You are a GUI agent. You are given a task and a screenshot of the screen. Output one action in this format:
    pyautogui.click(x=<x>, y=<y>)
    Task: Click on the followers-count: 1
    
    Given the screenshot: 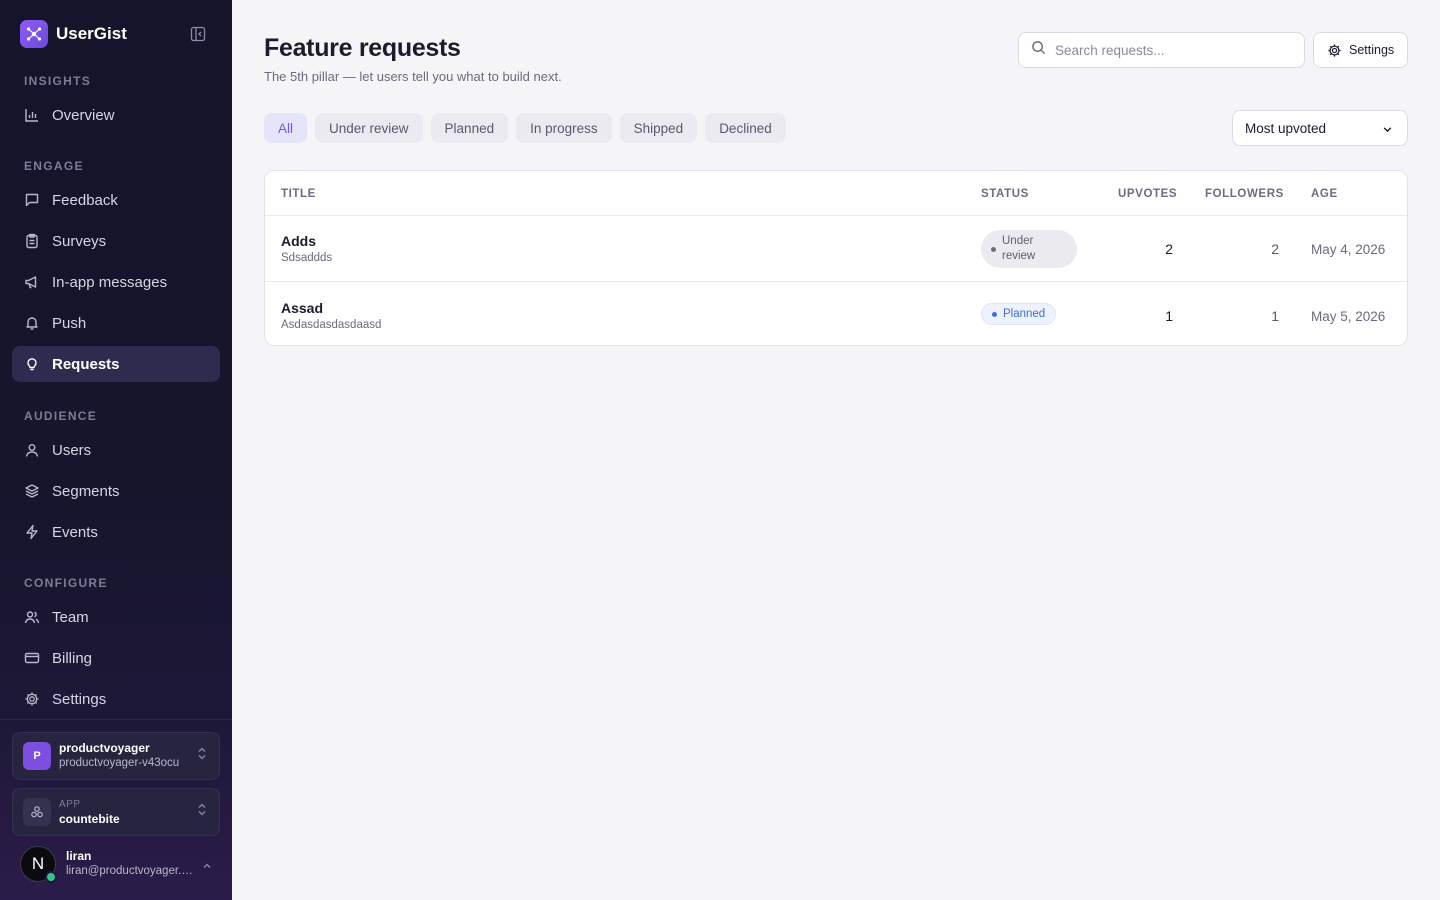 What is the action you would take?
    pyautogui.click(x=1275, y=316)
    